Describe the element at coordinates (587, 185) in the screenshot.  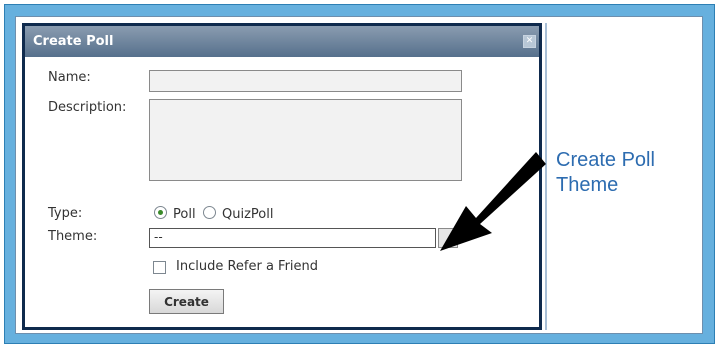
I see `annotation-line-2: Theme` at that location.